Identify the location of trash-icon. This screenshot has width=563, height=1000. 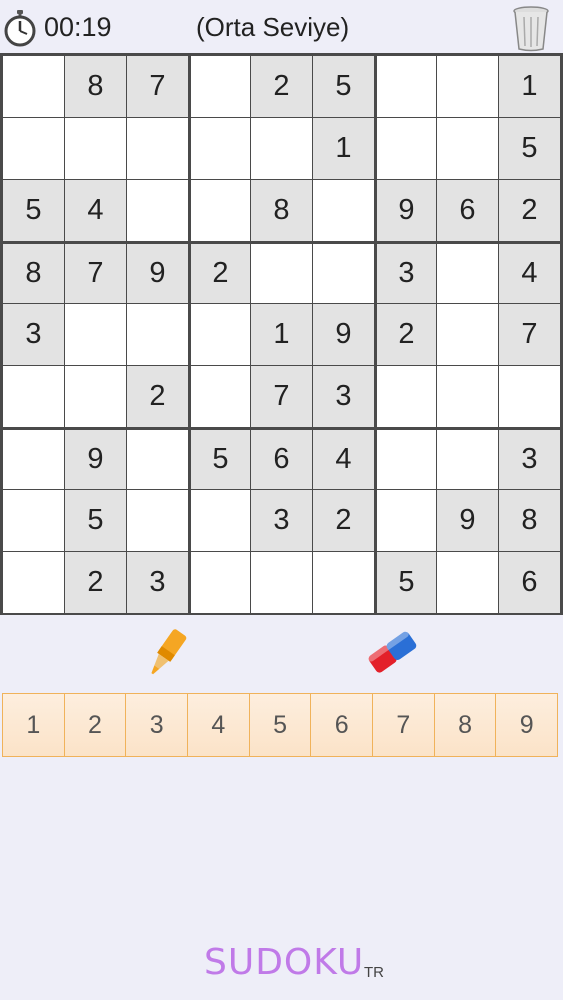
(531, 28).